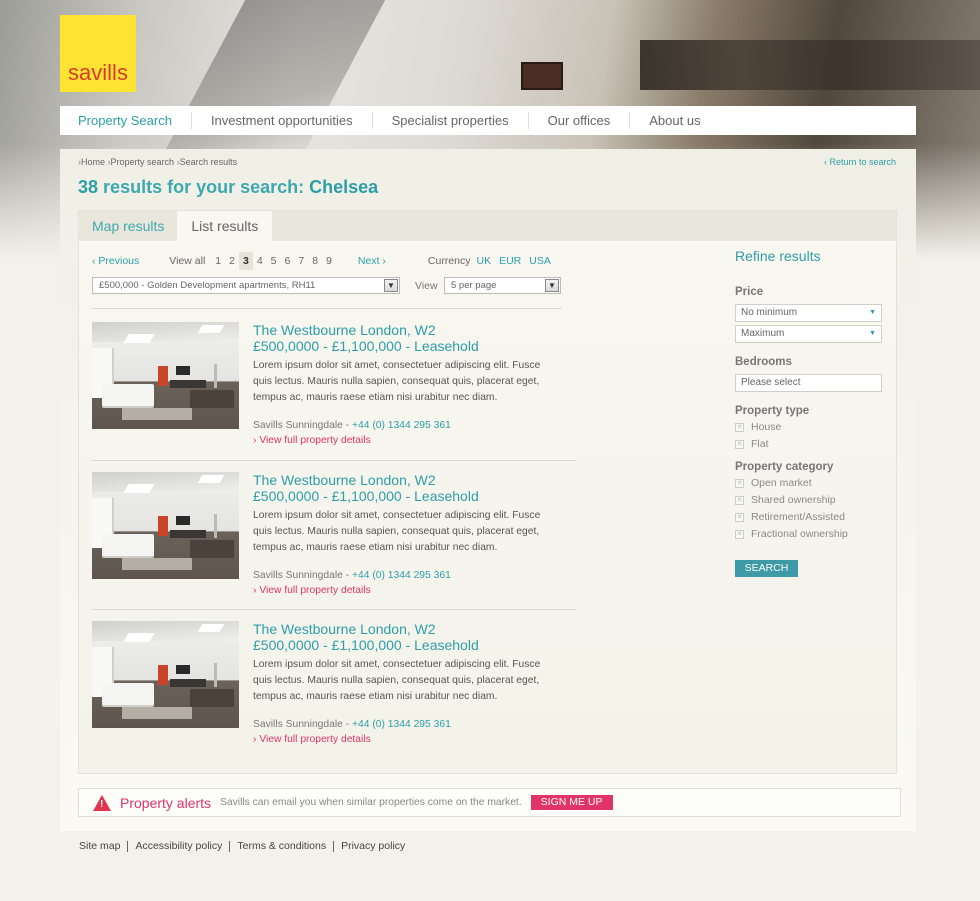 The height and width of the screenshot is (901, 980). I want to click on currency-eur: EUR, so click(510, 261).